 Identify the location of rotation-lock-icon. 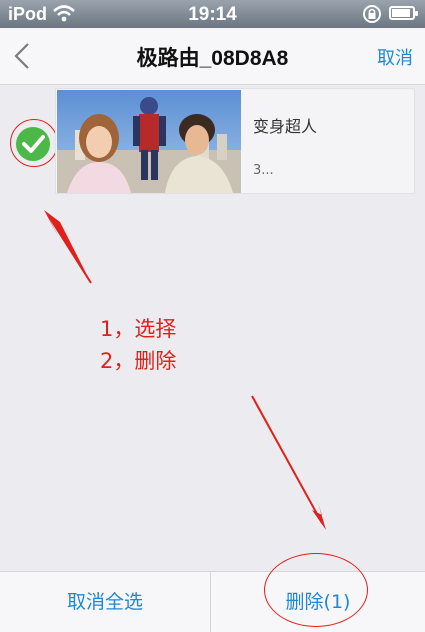
(372, 16).